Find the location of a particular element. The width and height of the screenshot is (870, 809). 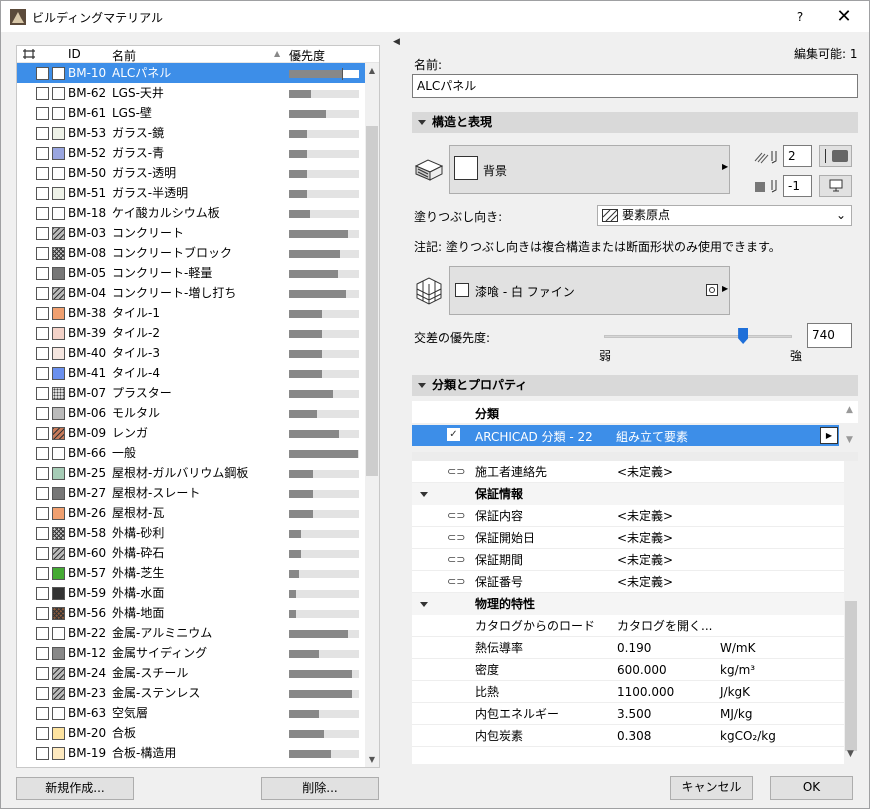

list-item: BM-07 プラスター is located at coordinates (191, 393).